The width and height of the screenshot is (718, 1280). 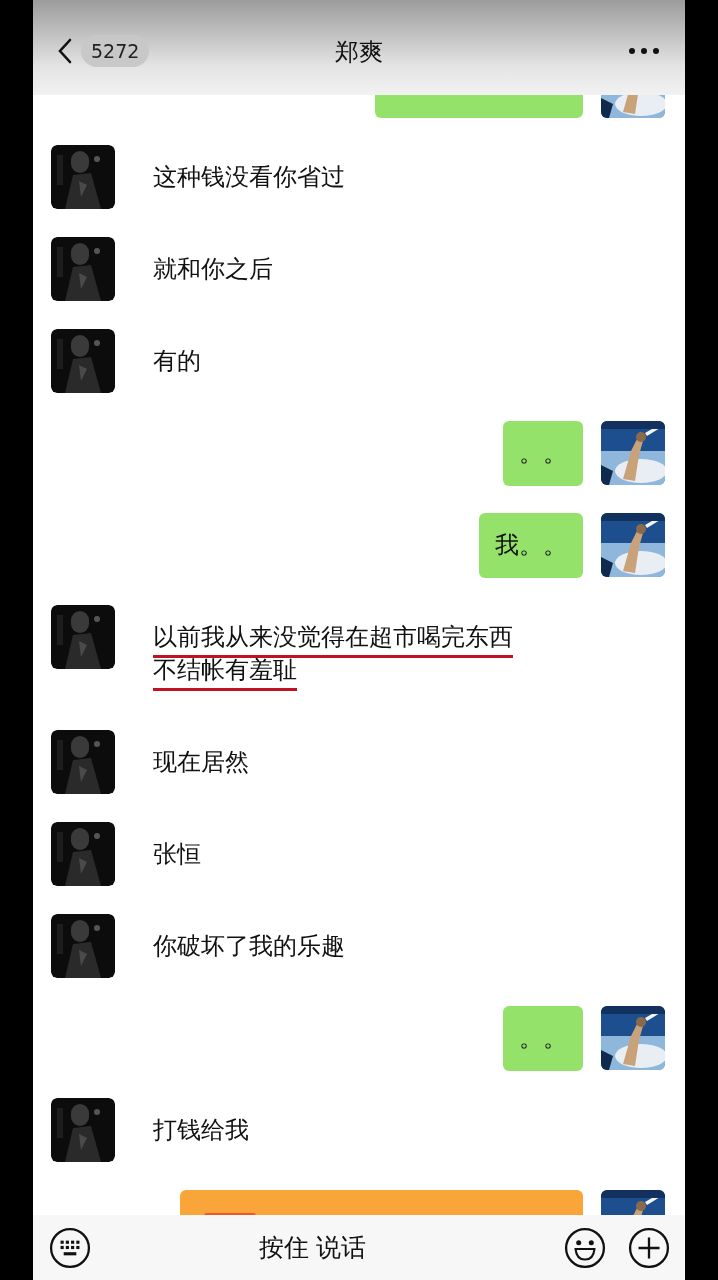 I want to click on plus-icon, so click(x=649, y=1247).